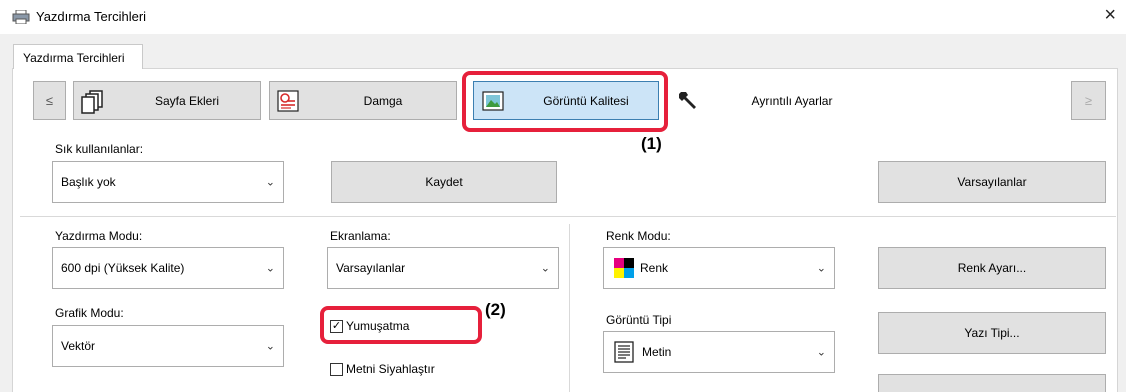  I want to click on ribbon-item-stamp: Damga, so click(363, 100).